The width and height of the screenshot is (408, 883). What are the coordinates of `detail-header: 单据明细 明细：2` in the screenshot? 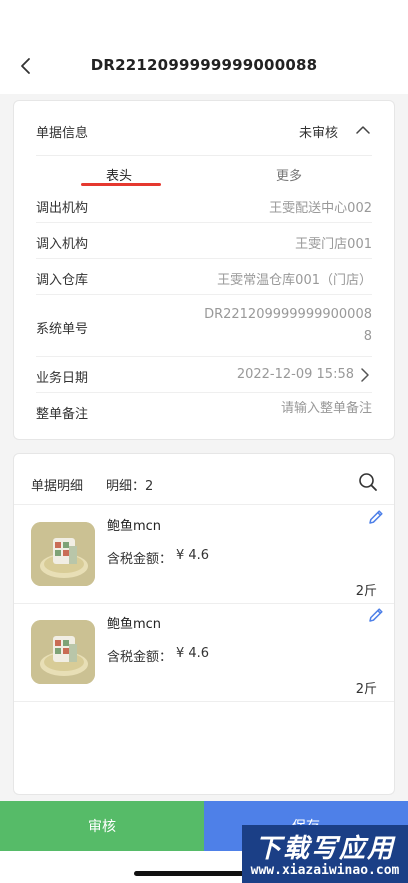 It's located at (204, 479).